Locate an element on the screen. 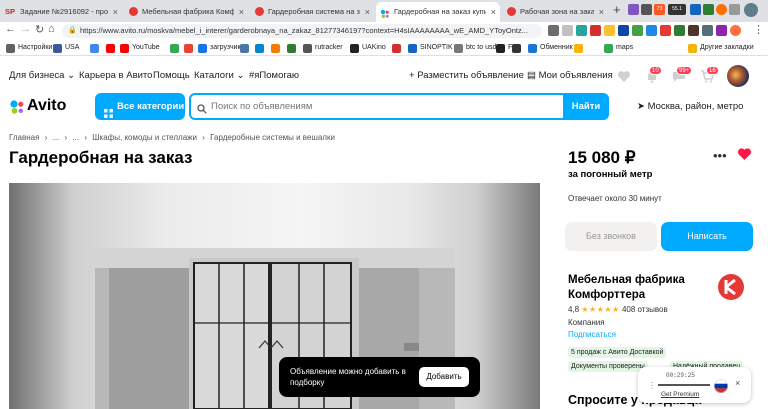  back-arrow-icon: ← is located at coordinates (10, 29).